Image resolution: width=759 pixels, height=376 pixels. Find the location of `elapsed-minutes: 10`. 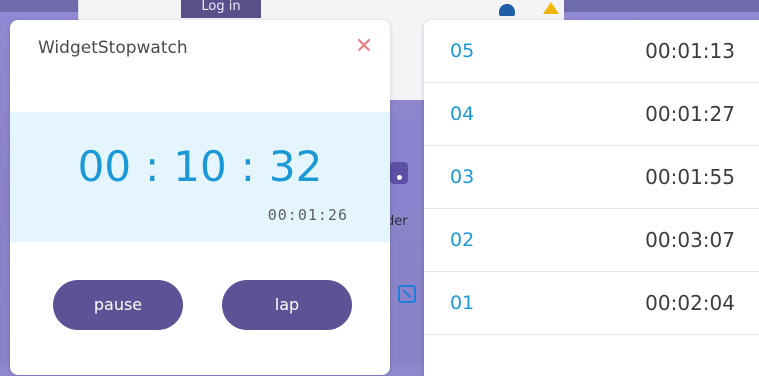

elapsed-minutes: 10 is located at coordinates (200, 166).